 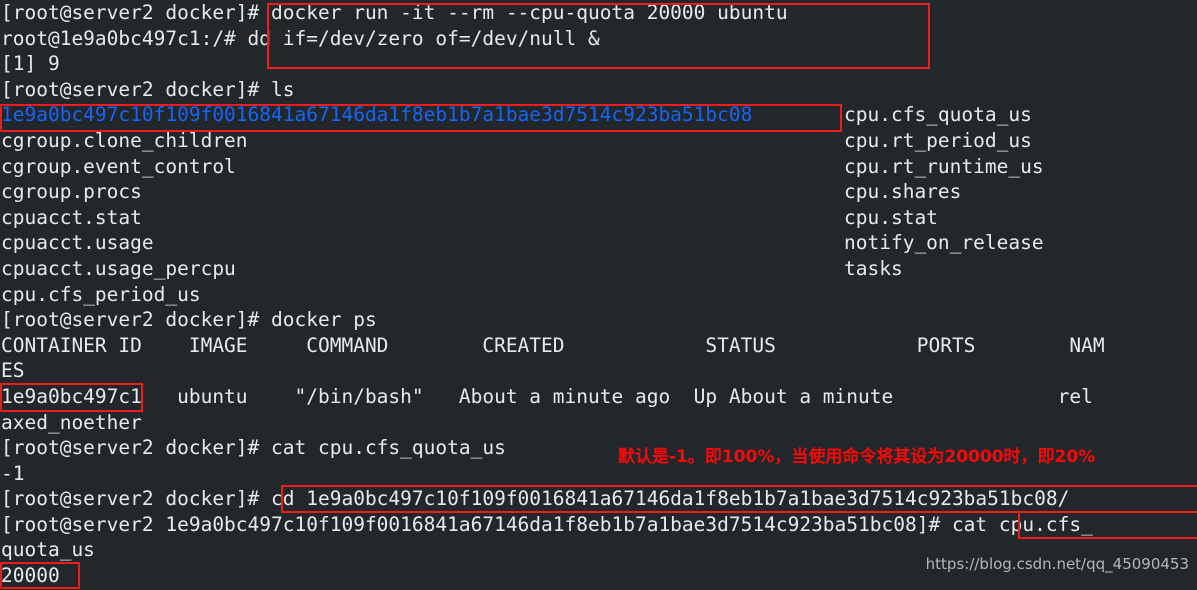 I want to click on ls-row: cgroup.clone_children cpu.rt_period_us, so click(x=598, y=141).